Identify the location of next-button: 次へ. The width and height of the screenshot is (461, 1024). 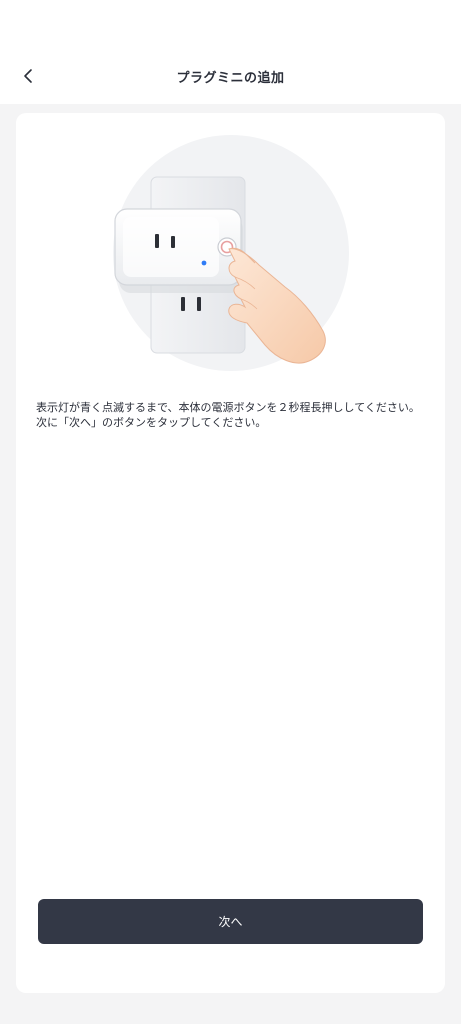
(230, 921).